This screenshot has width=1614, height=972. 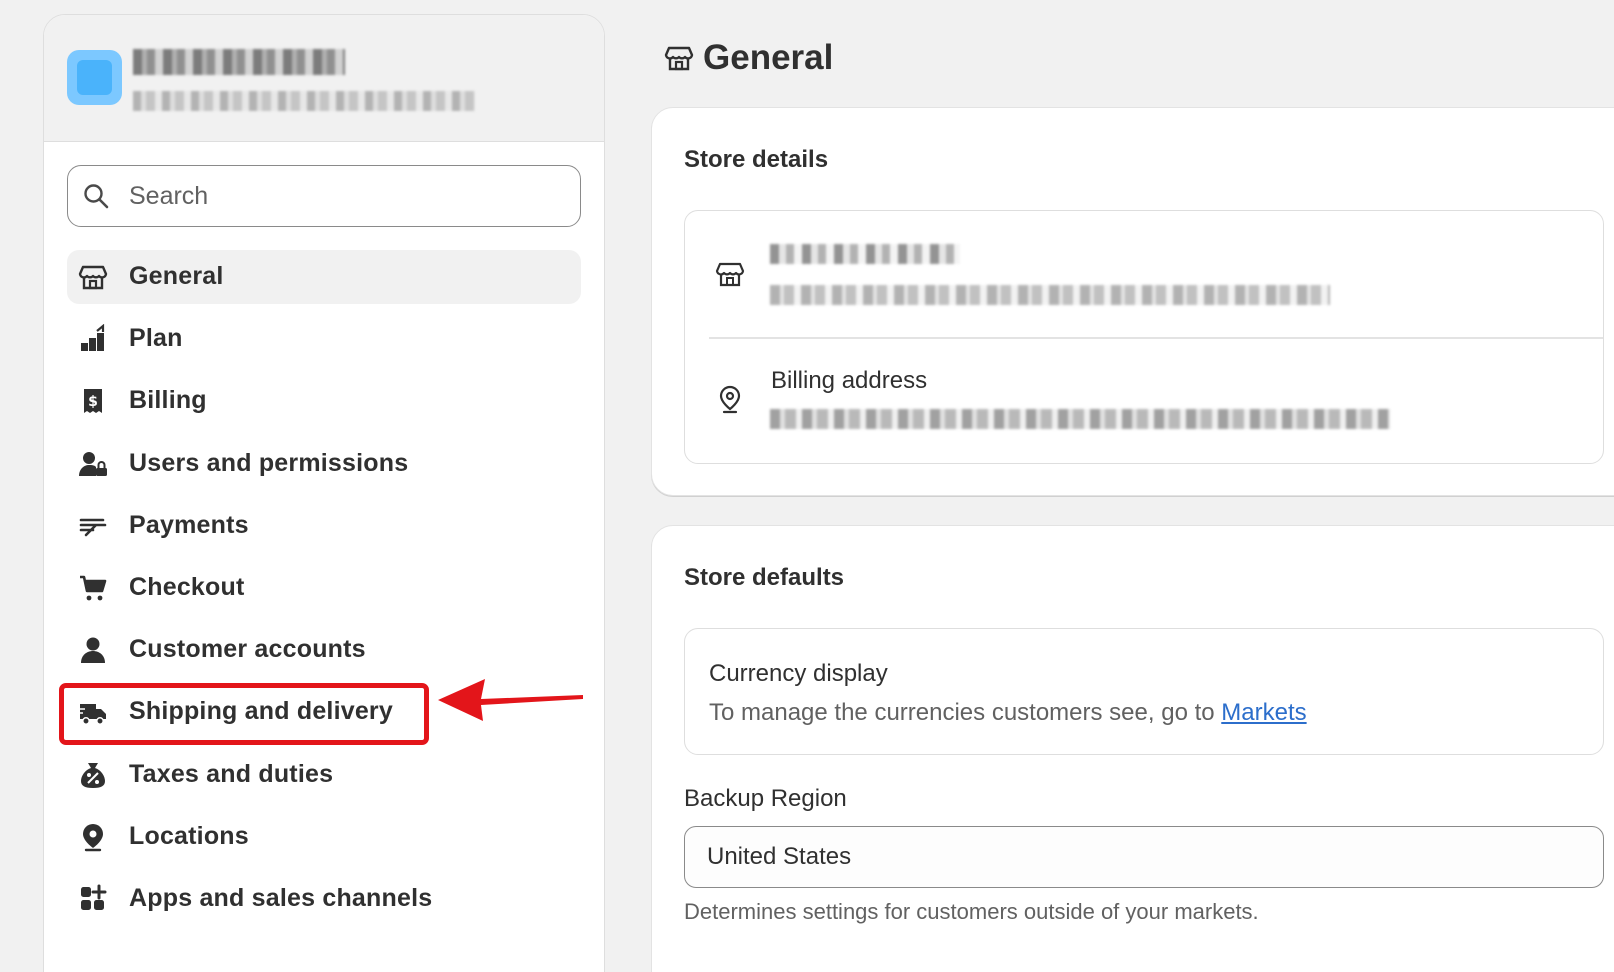 What do you see at coordinates (93, 588) in the screenshot?
I see `cart-icon` at bounding box center [93, 588].